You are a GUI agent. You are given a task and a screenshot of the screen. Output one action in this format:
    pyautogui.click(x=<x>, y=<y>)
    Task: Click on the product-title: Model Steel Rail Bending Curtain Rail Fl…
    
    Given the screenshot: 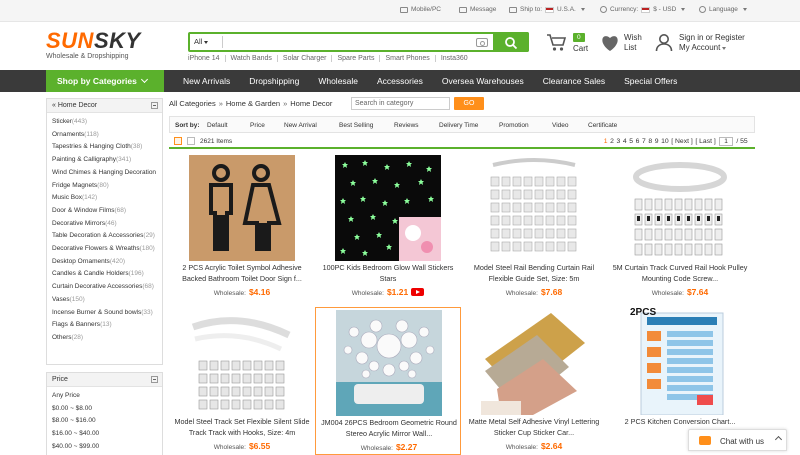 What is the action you would take?
    pyautogui.click(x=534, y=273)
    